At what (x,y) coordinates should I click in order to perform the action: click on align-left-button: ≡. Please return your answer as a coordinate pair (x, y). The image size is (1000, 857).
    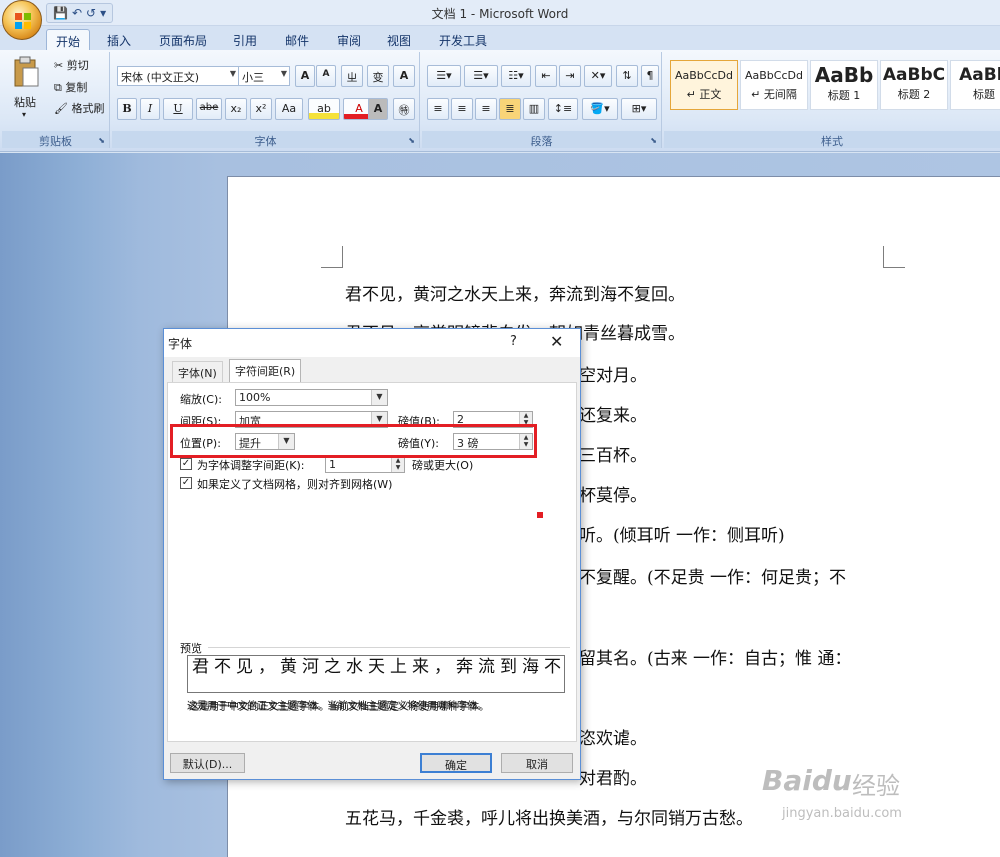
    Looking at the image, I should click on (438, 109).